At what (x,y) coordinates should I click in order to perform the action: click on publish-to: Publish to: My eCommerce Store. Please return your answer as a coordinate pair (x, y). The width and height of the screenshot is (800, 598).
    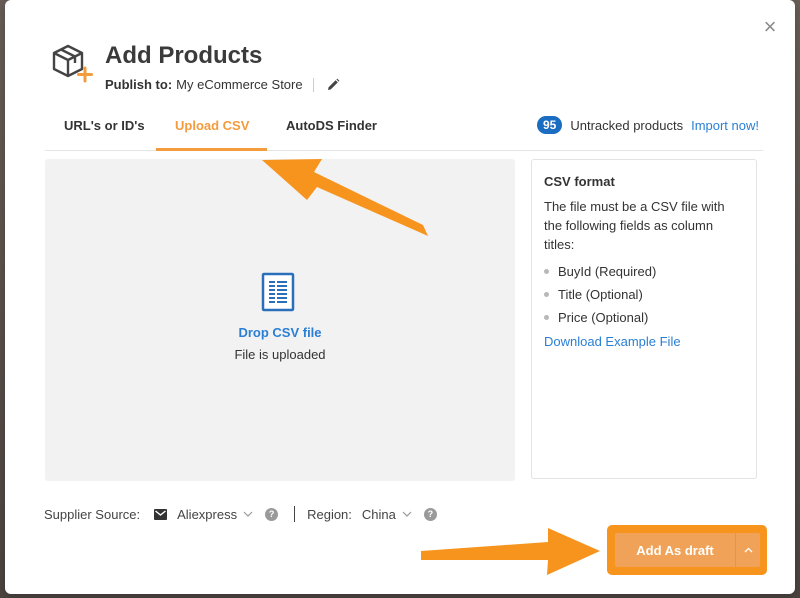
    Looking at the image, I should click on (222, 84).